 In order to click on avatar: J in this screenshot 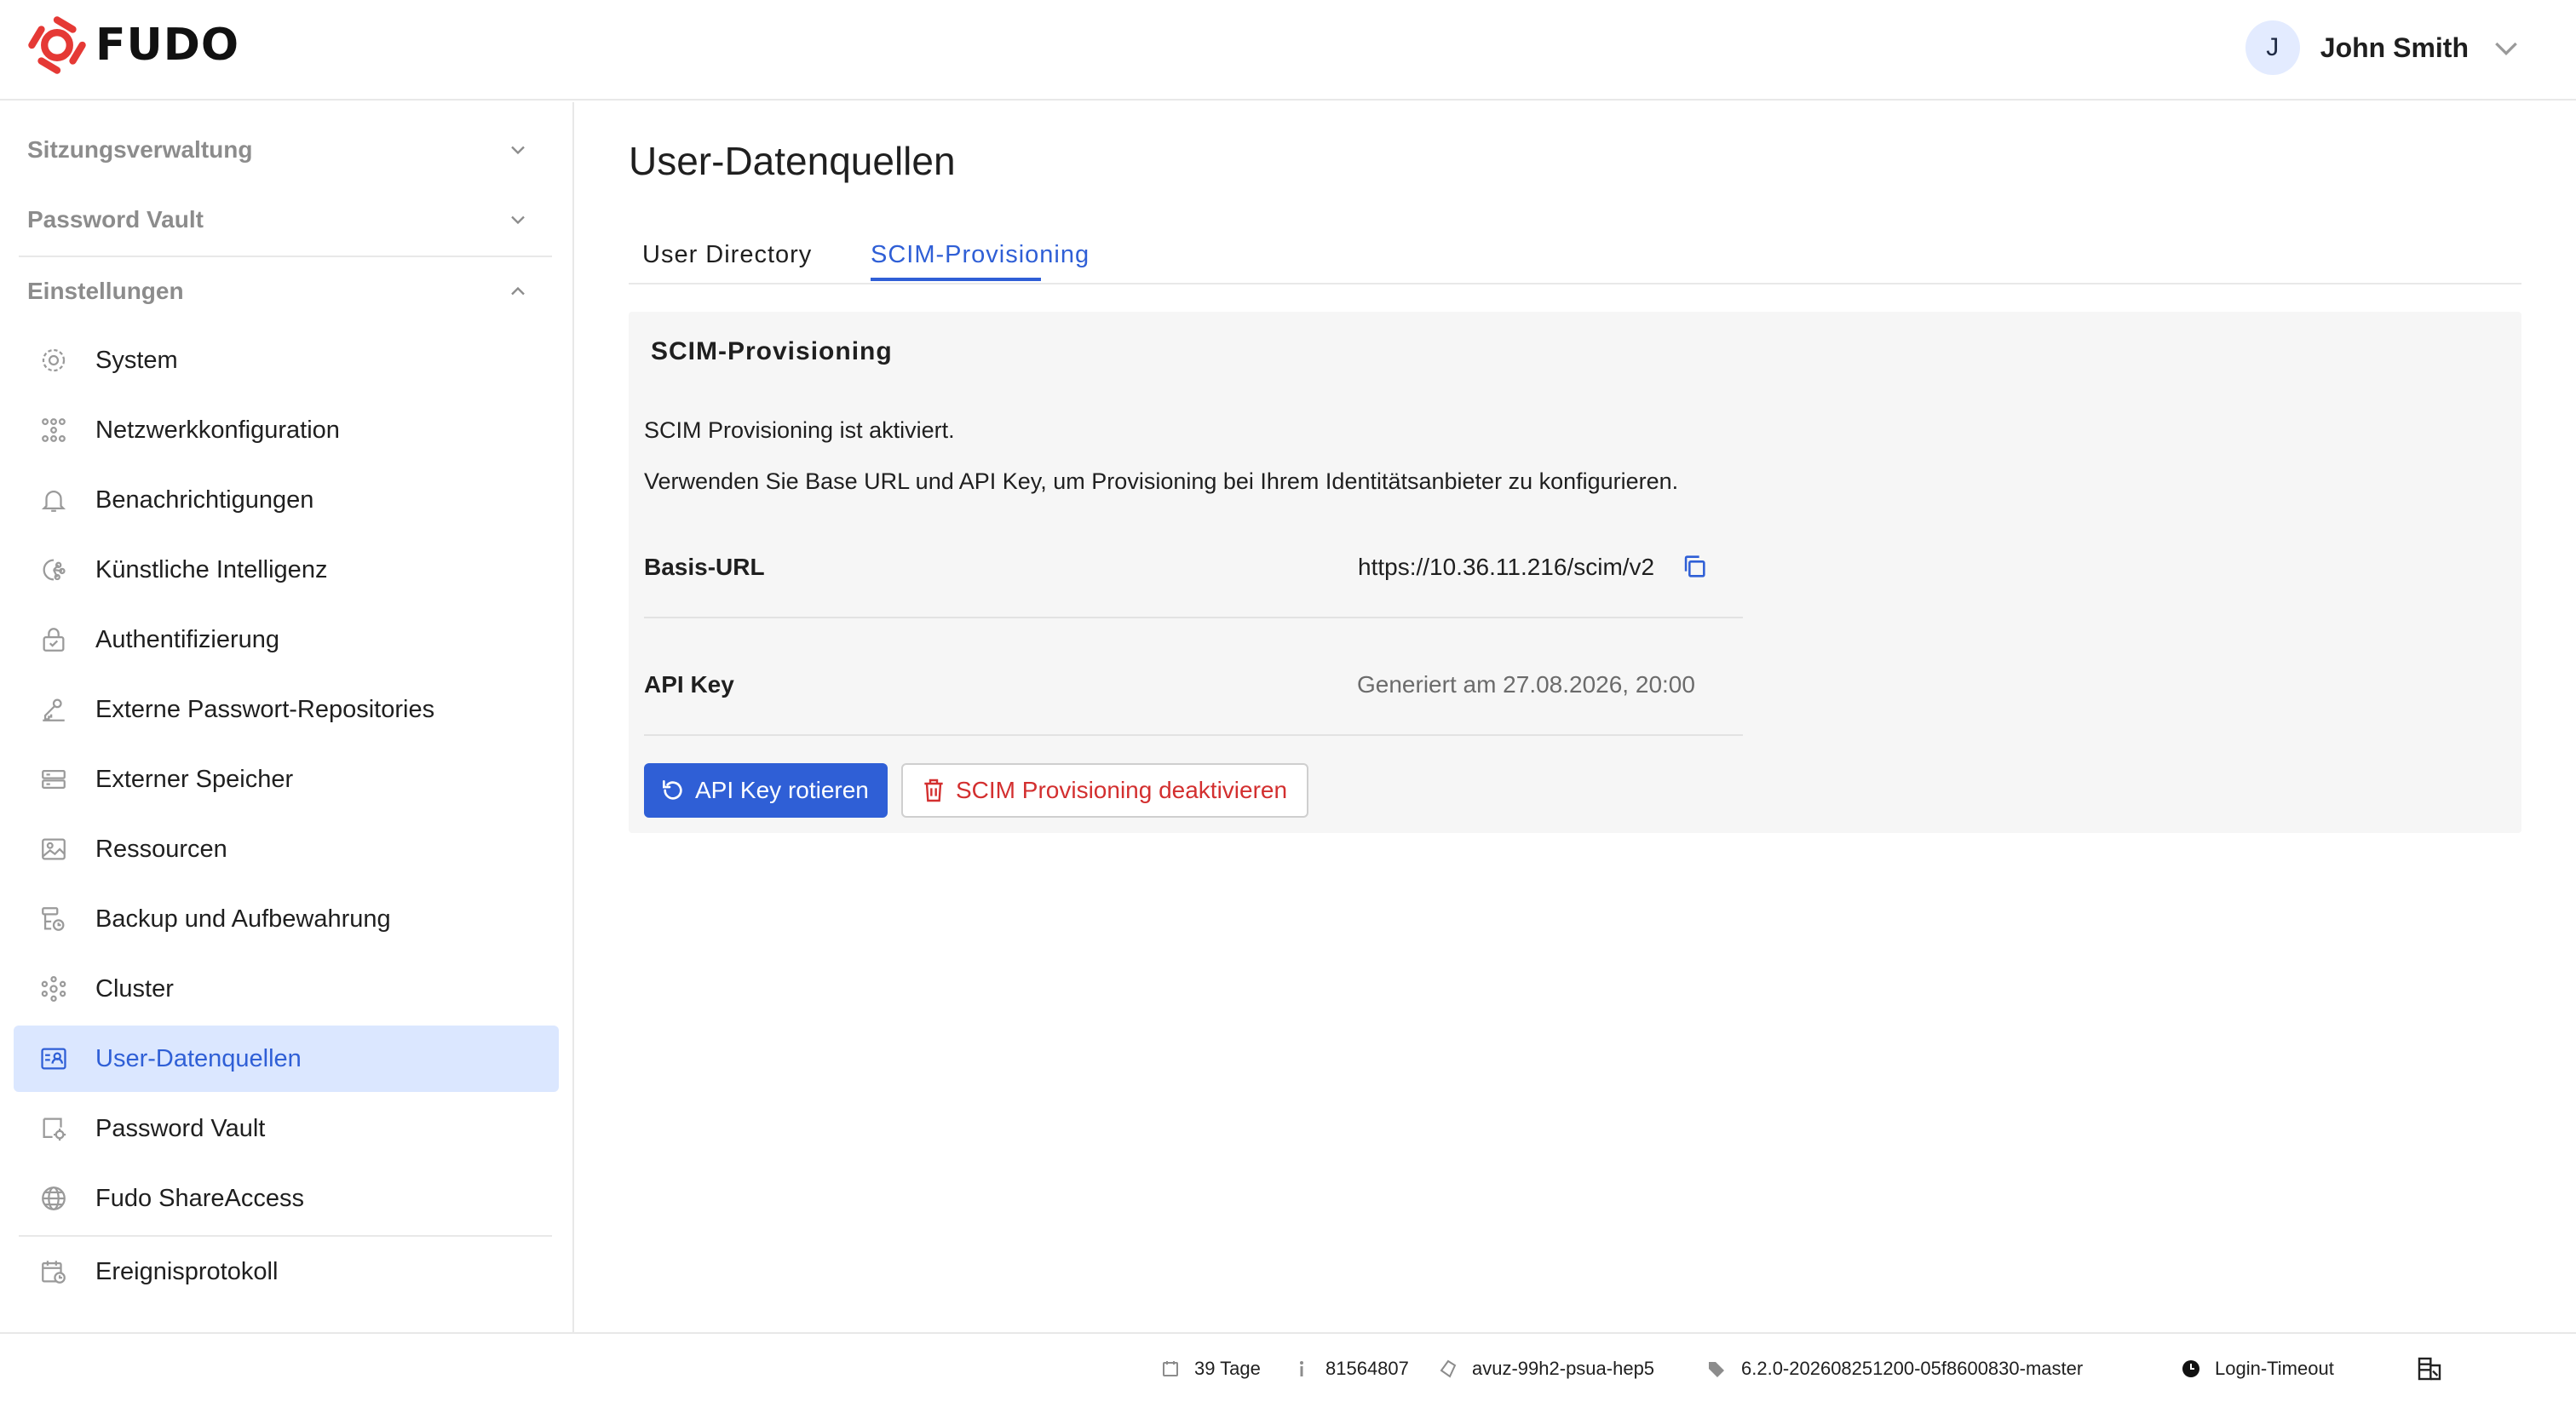, I will do `click(2272, 47)`.